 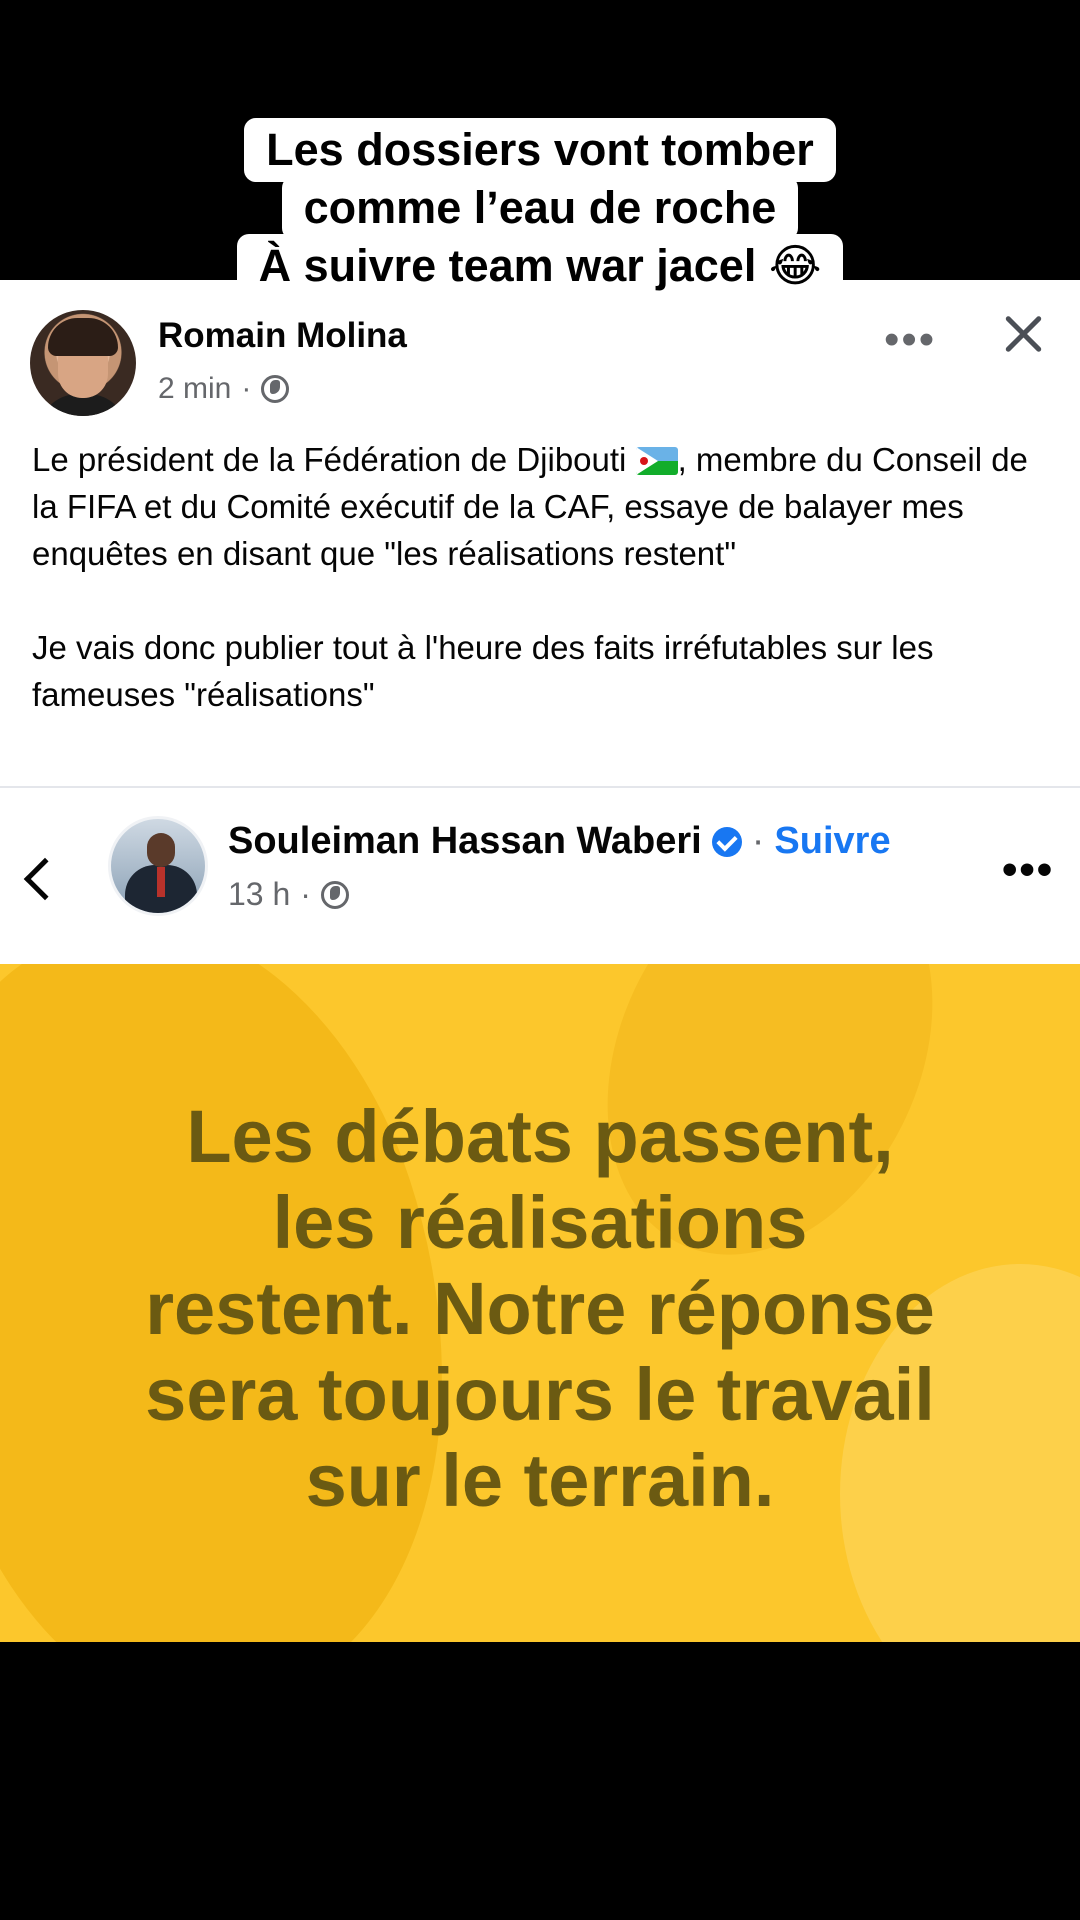 I want to click on follow-button: Suivre, so click(x=832, y=841).